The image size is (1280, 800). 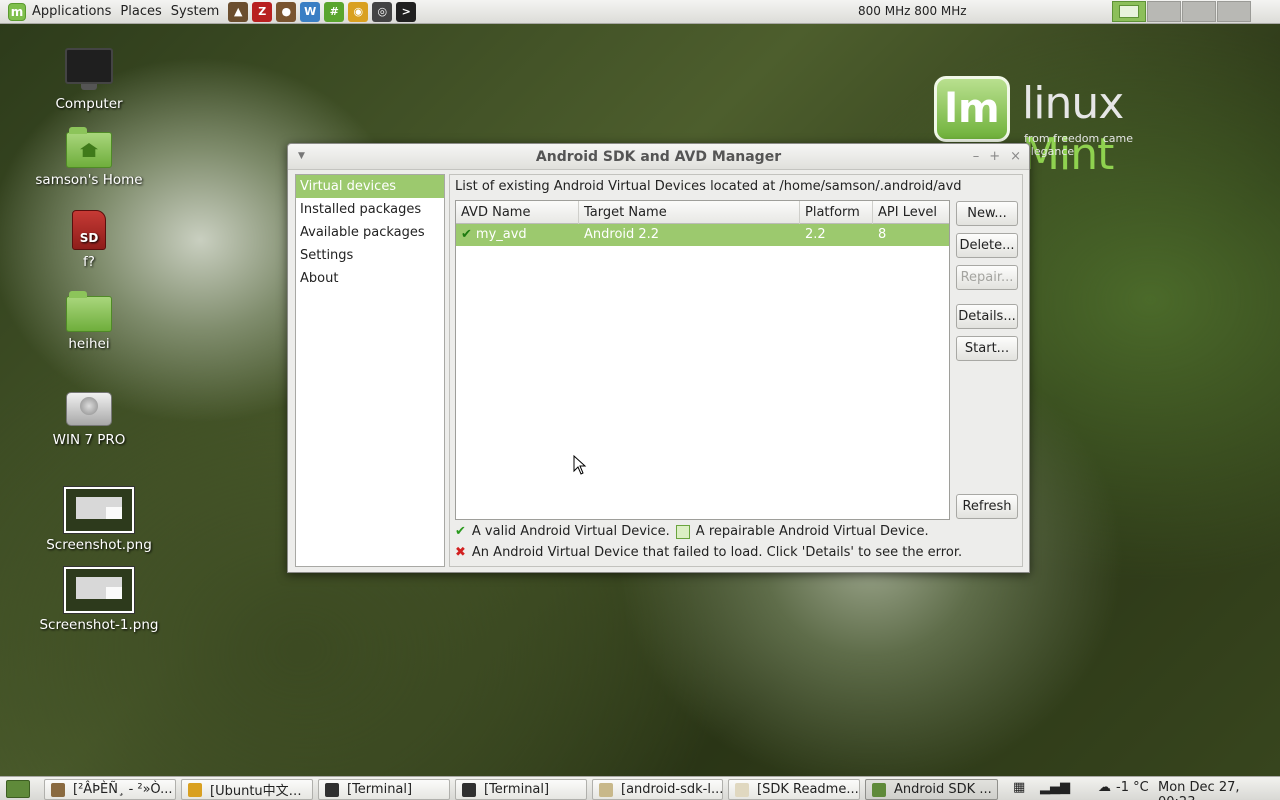 What do you see at coordinates (262, 11) in the screenshot?
I see `filezilla-icon: Z` at bounding box center [262, 11].